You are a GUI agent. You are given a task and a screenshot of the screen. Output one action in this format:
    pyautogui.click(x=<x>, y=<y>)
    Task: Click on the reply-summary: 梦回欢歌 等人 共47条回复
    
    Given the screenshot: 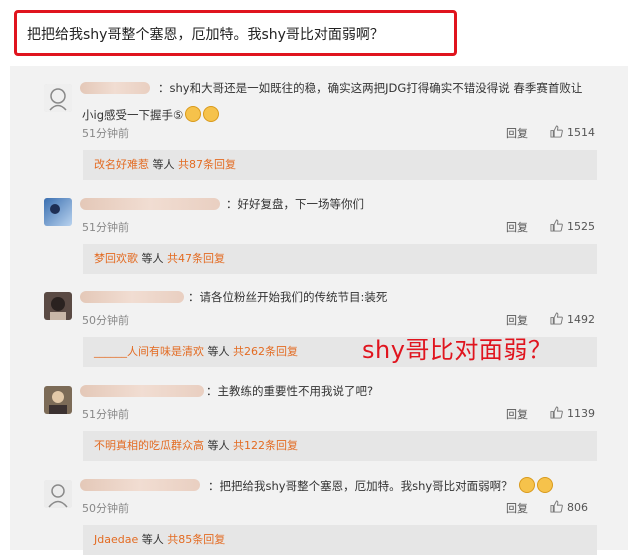 What is the action you would take?
    pyautogui.click(x=340, y=259)
    